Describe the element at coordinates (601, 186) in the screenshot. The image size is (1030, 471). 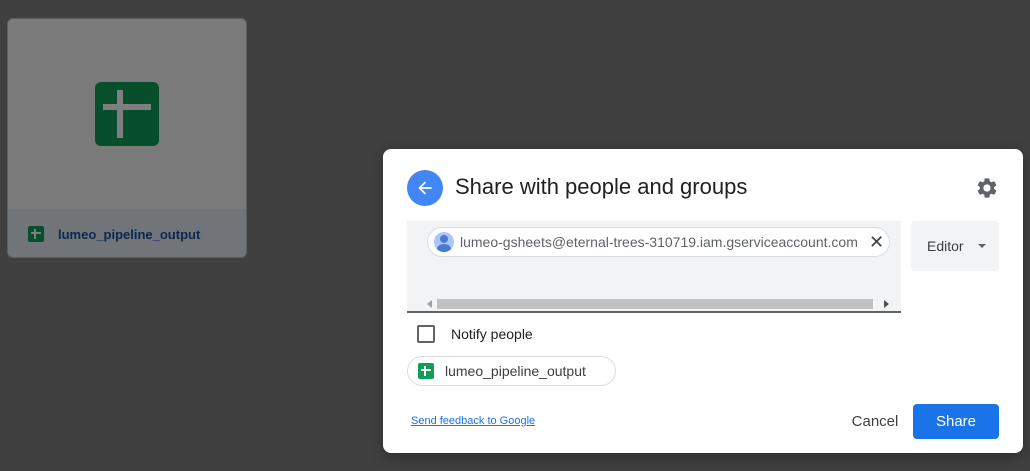
I see `dialog-title: Share with people and groups` at that location.